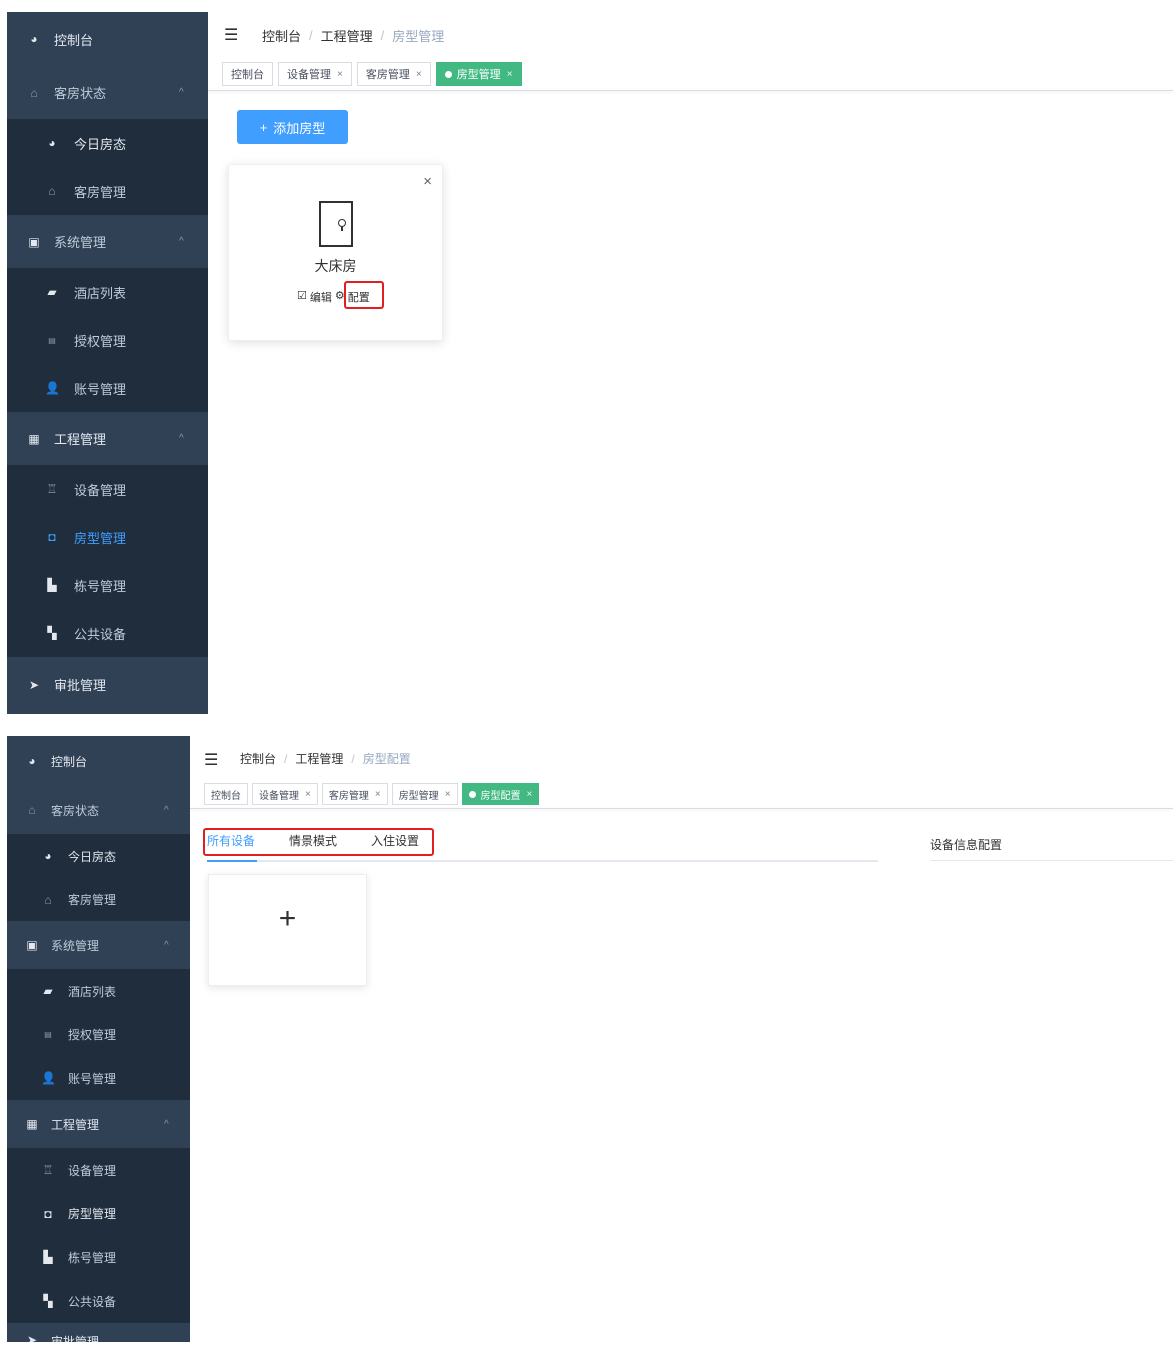  What do you see at coordinates (321, 297) in the screenshot?
I see `edit-link: 编辑` at bounding box center [321, 297].